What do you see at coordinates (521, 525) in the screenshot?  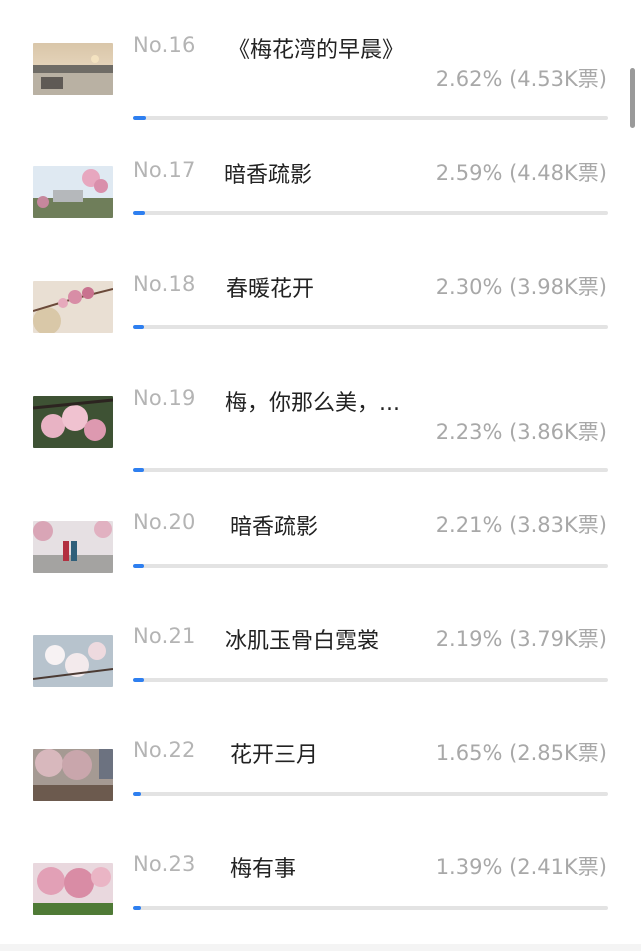 I see `vote-stat: 2.21% (3.83K票)` at bounding box center [521, 525].